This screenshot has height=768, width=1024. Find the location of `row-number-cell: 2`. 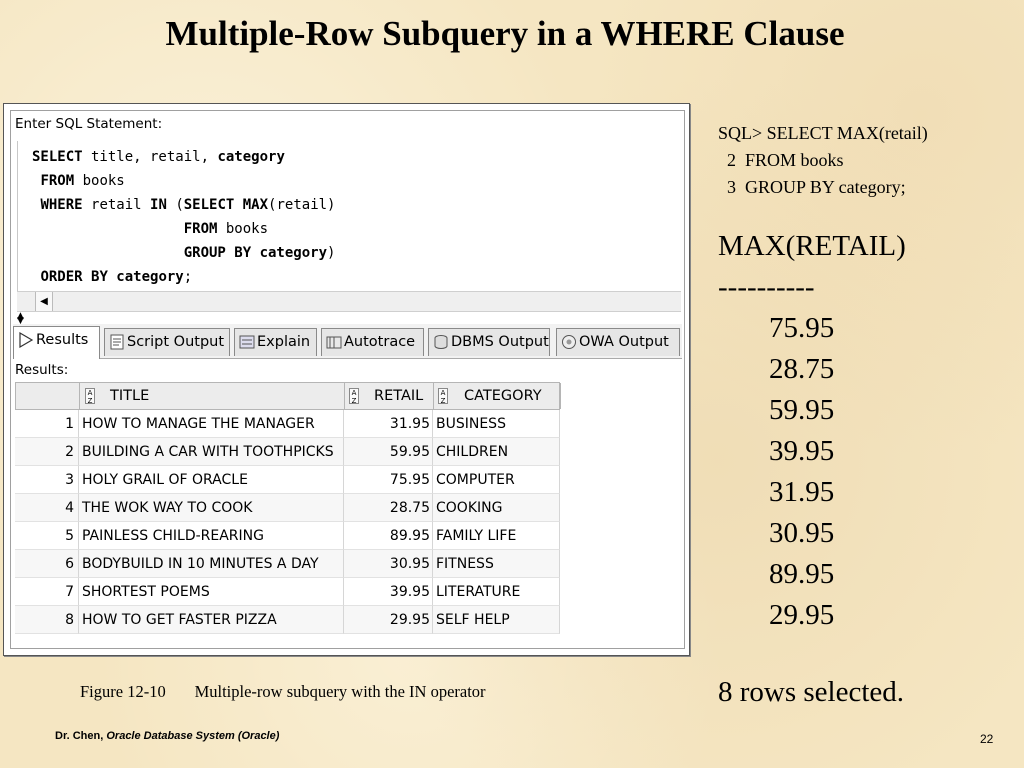

row-number-cell: 2 is located at coordinates (47, 452).